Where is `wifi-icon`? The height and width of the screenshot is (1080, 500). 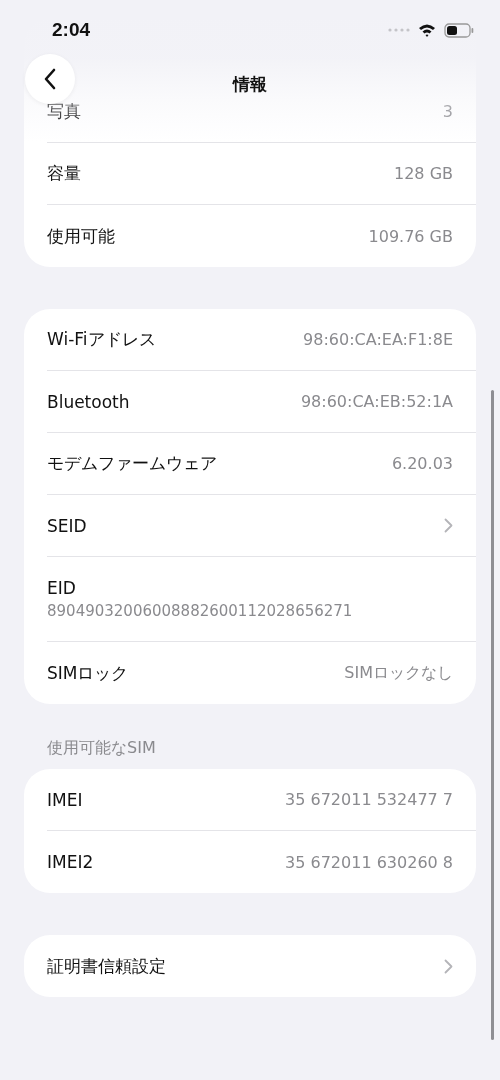 wifi-icon is located at coordinates (427, 30).